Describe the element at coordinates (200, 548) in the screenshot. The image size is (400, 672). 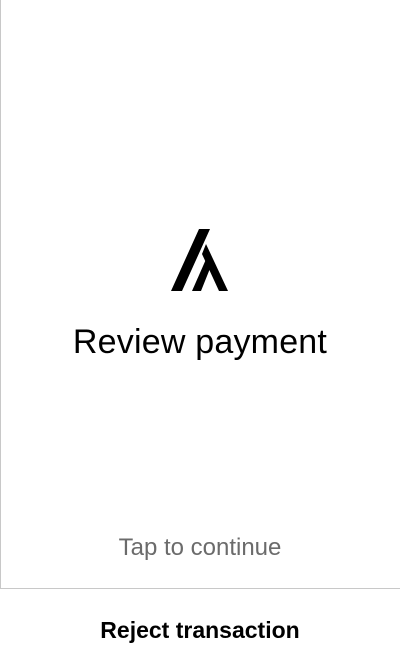
I see `tap-to-continue-hint: Tap to continue` at that location.